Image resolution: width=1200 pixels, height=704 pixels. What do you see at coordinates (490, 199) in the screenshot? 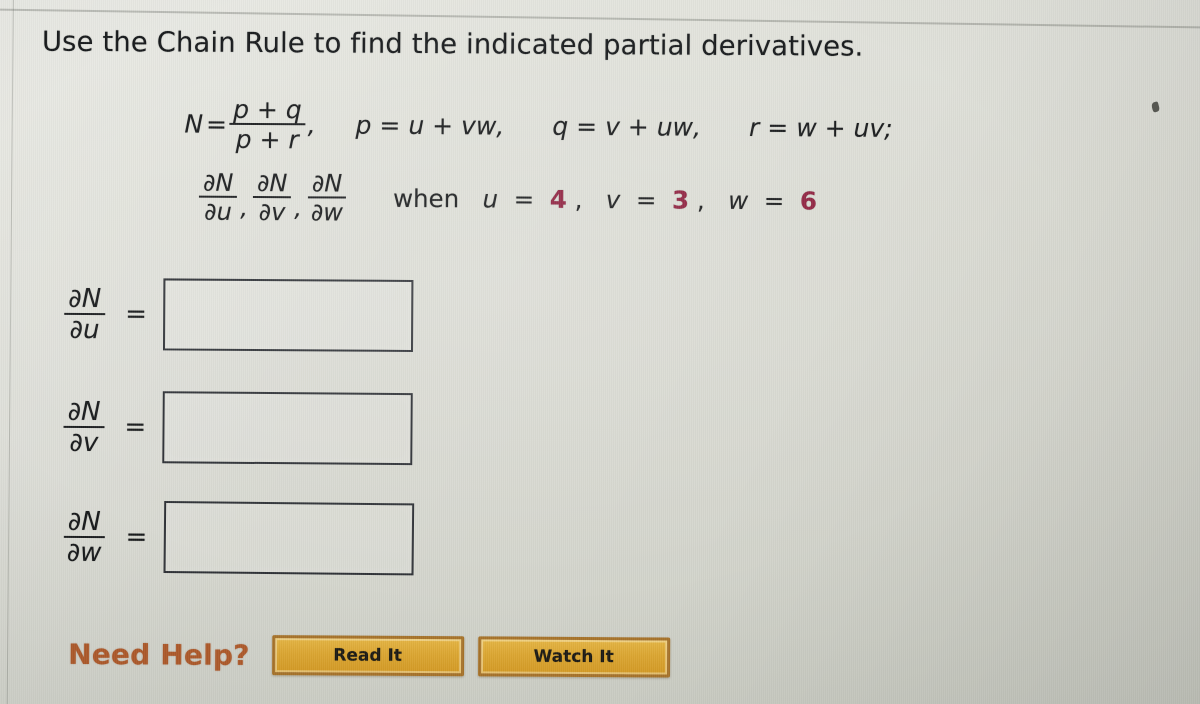
I see `condition-u-var: u` at bounding box center [490, 199].